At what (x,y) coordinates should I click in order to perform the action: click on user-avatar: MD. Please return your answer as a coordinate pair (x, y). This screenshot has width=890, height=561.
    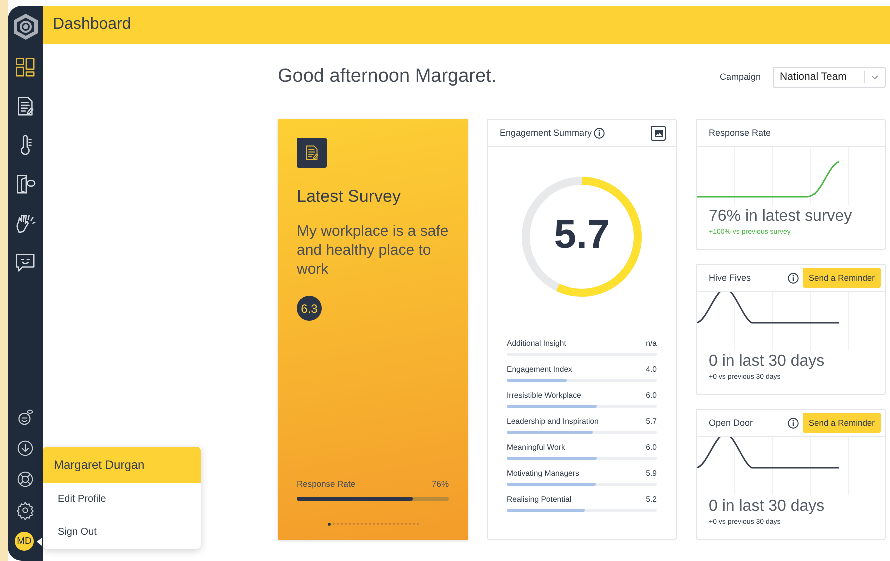
    Looking at the image, I should click on (24, 541).